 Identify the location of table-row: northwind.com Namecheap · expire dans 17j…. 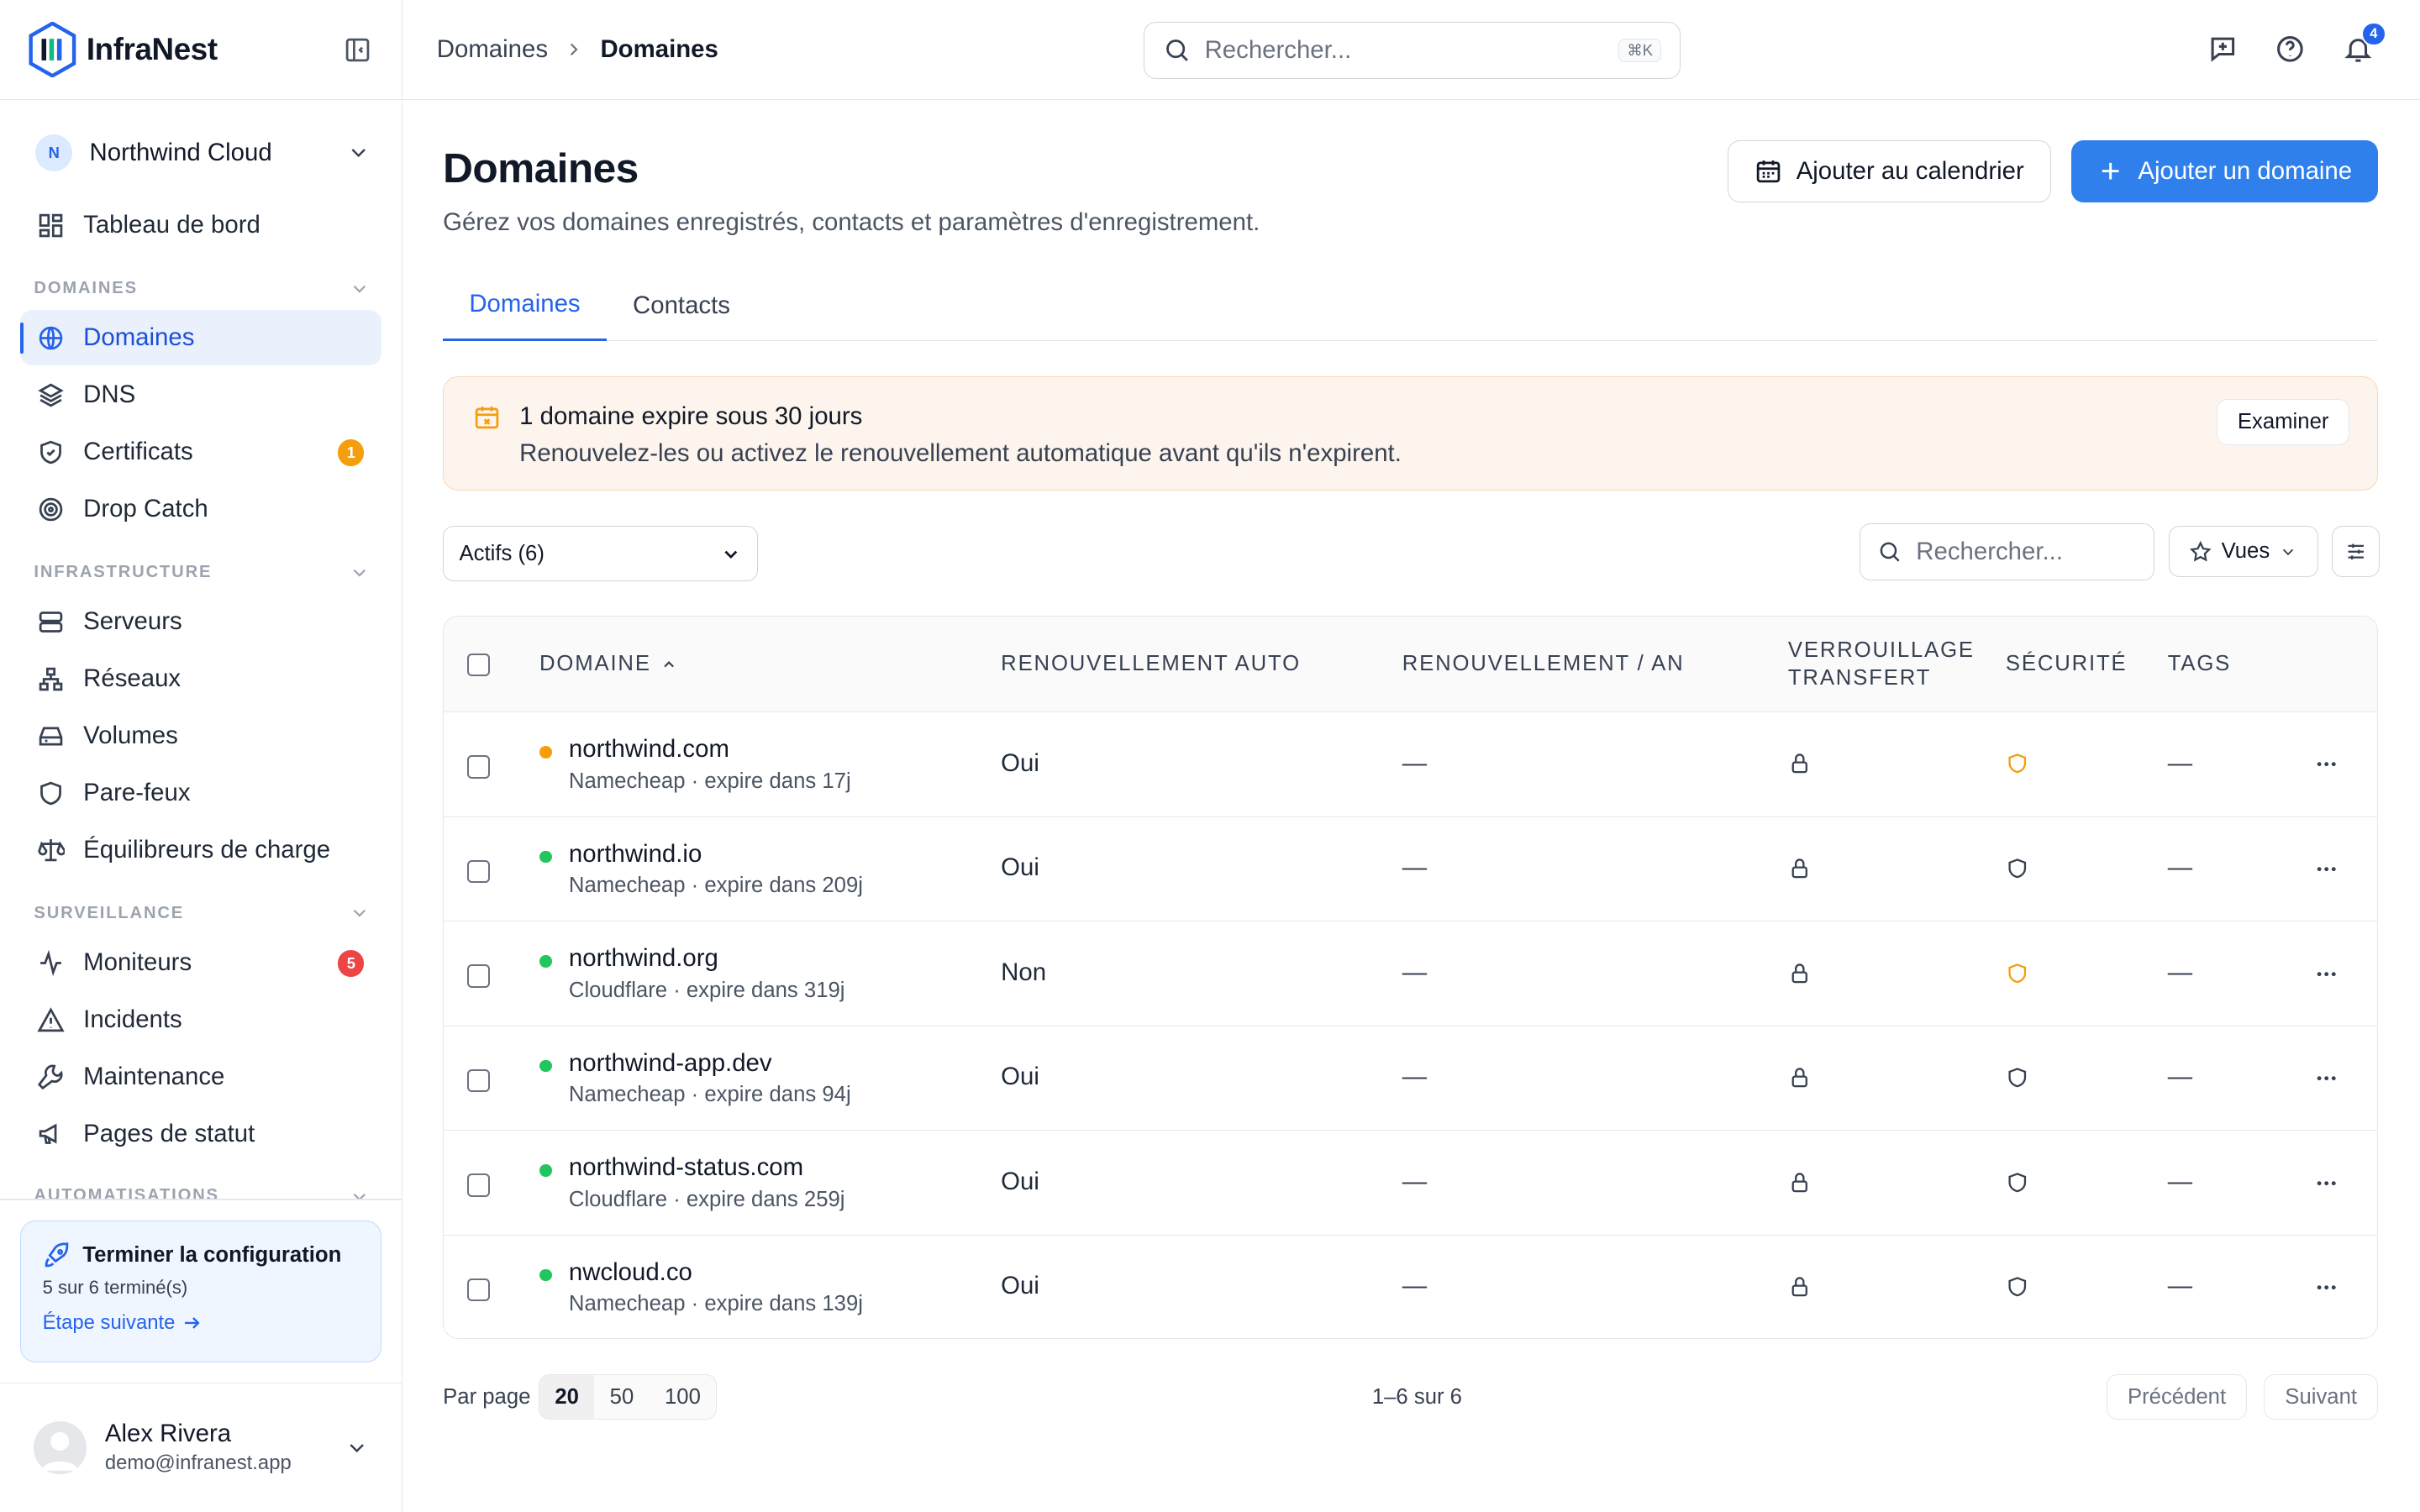
(1411, 764).